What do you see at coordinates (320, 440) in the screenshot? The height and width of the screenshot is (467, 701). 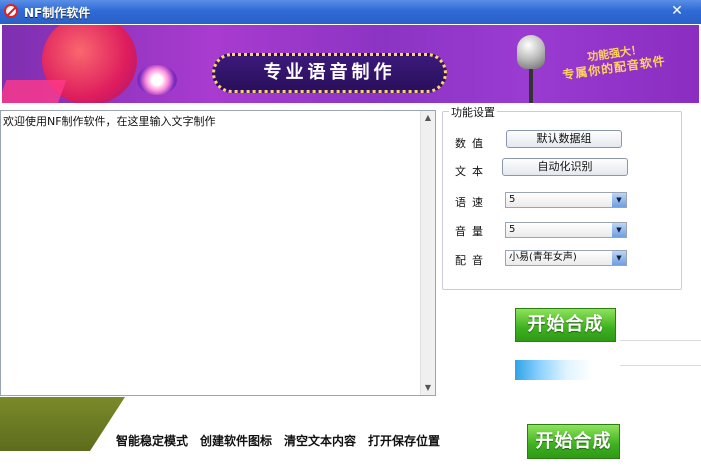 I see `clear-text-link: 清空文本内容` at bounding box center [320, 440].